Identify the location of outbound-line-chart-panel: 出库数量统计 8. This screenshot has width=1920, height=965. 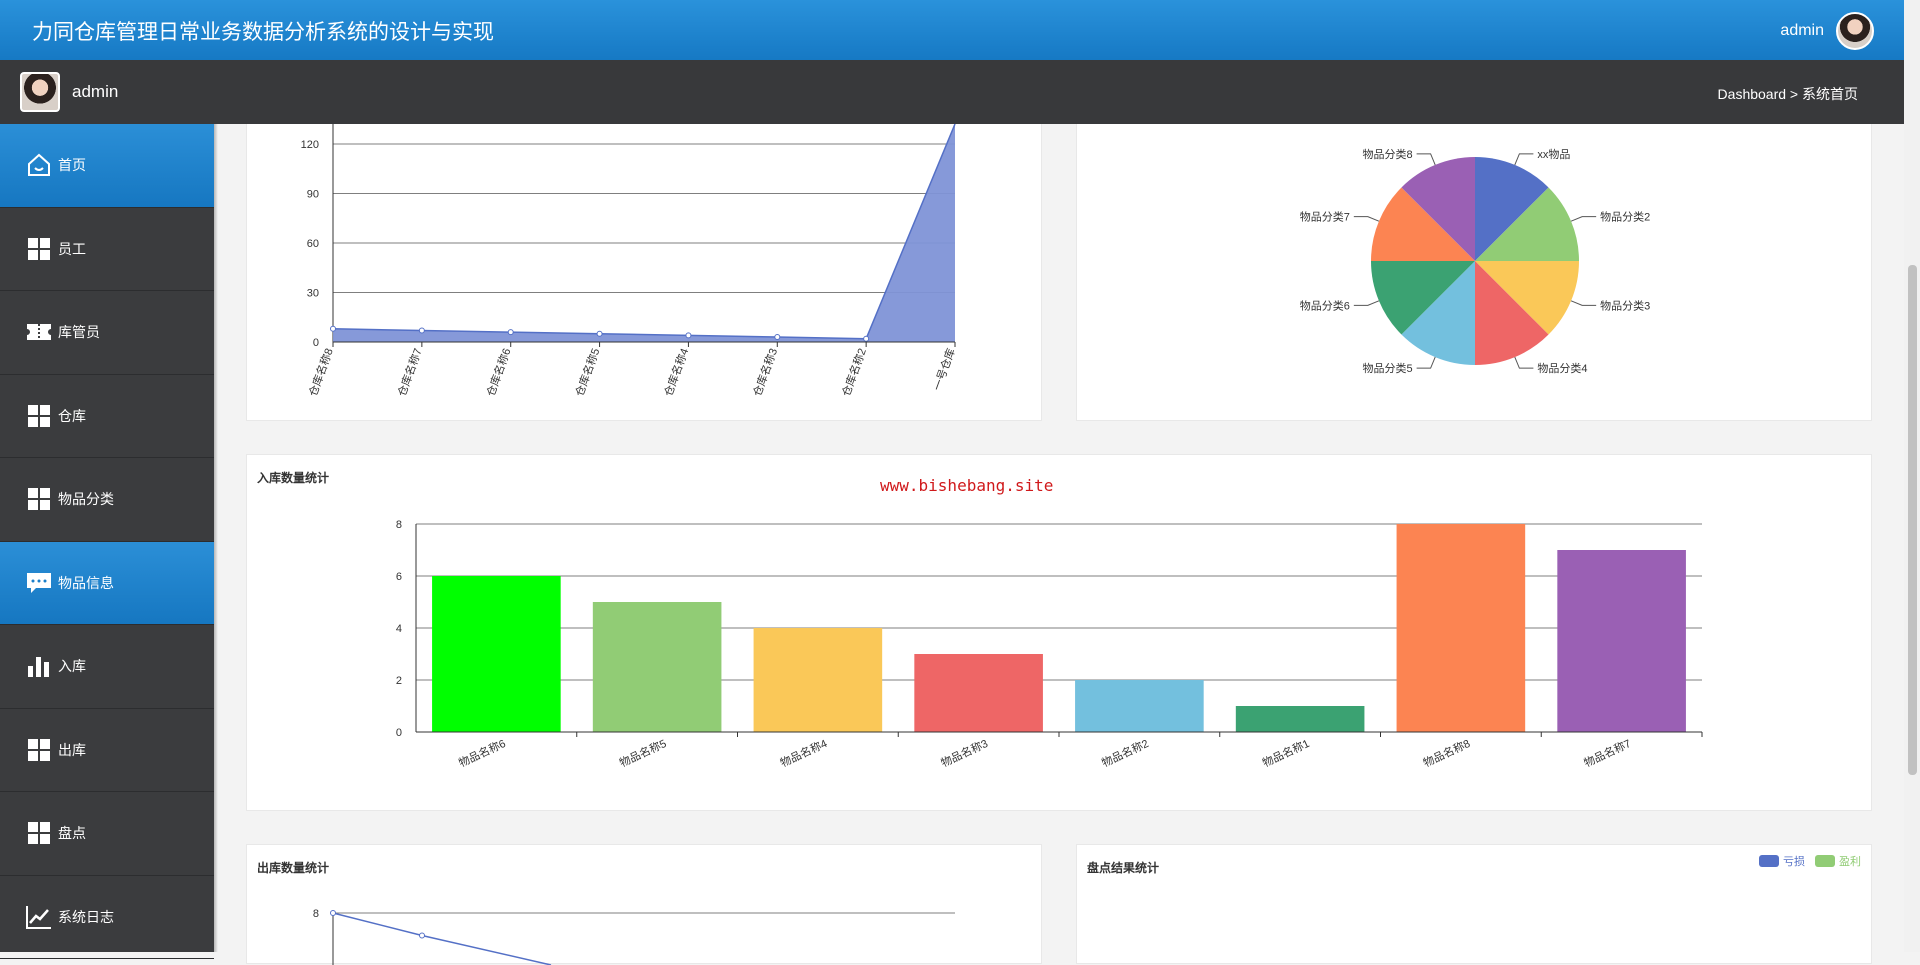
(644, 904).